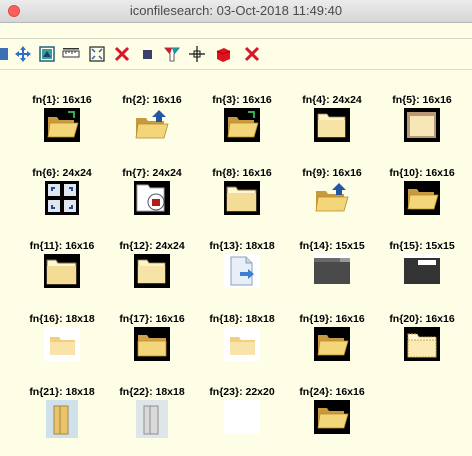  I want to click on window-title: iconfilesearch: 03-Oct-2018 11:49:40, so click(236, 10).